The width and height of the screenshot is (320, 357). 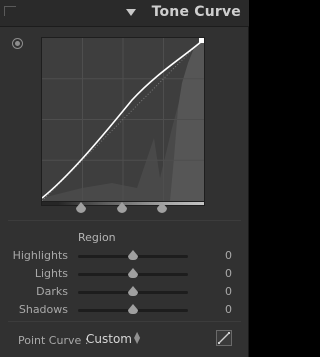 I want to click on lights-label: Lights, so click(x=51, y=273).